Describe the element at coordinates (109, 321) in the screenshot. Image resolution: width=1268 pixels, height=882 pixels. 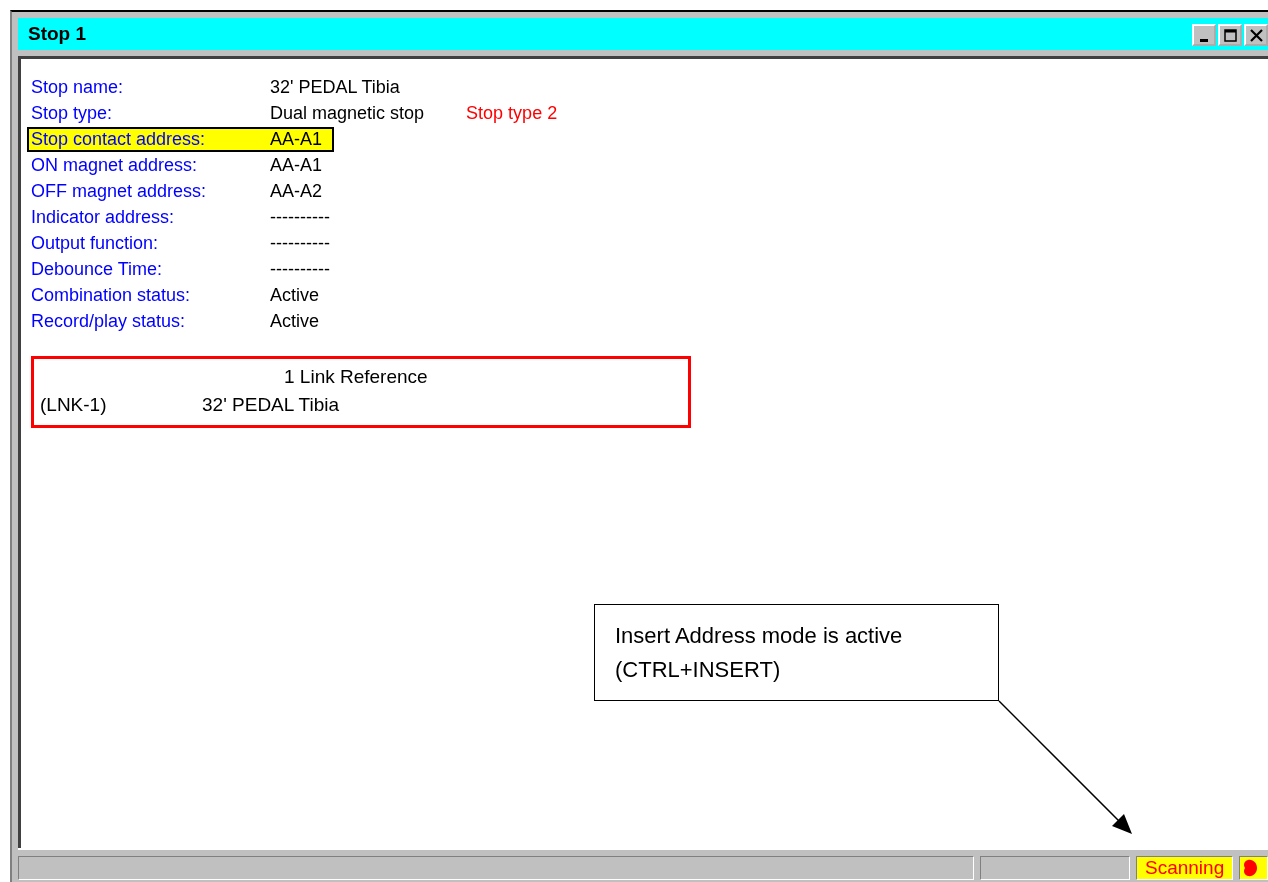
I see `field-label: Record/play status:` at that location.